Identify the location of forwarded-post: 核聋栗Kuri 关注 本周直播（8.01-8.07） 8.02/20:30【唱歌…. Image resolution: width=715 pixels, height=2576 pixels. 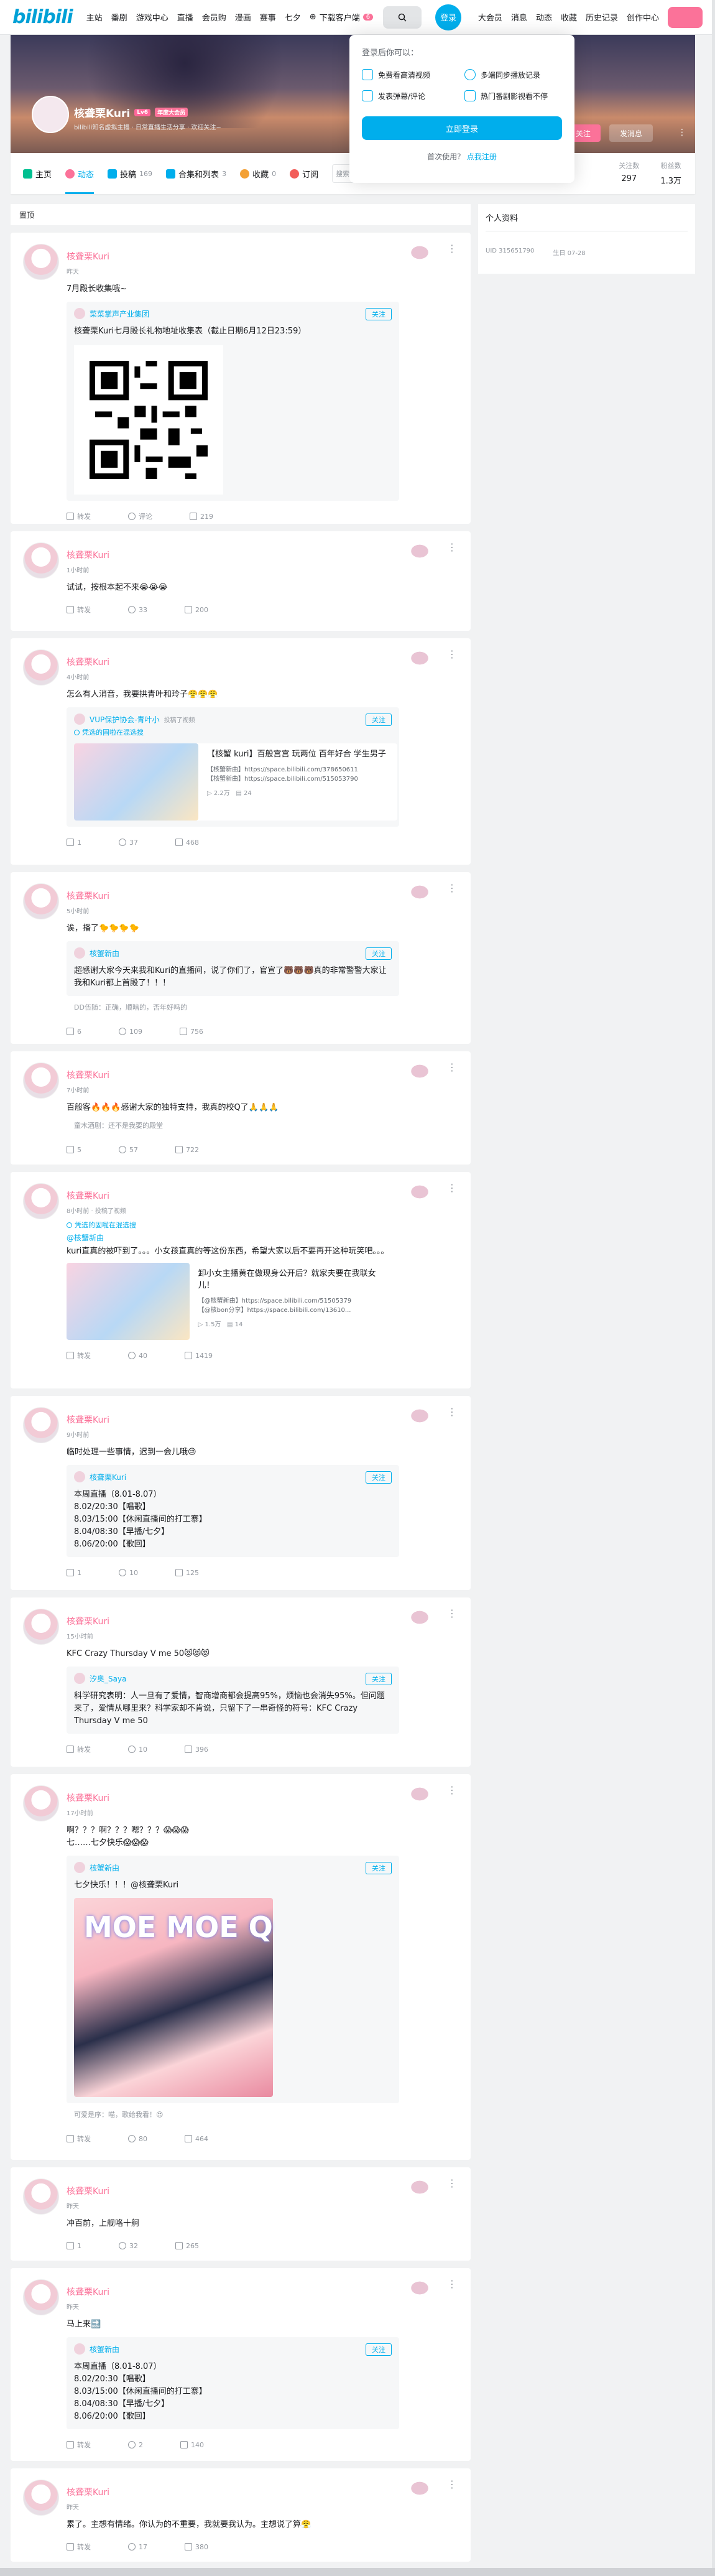
(233, 1511).